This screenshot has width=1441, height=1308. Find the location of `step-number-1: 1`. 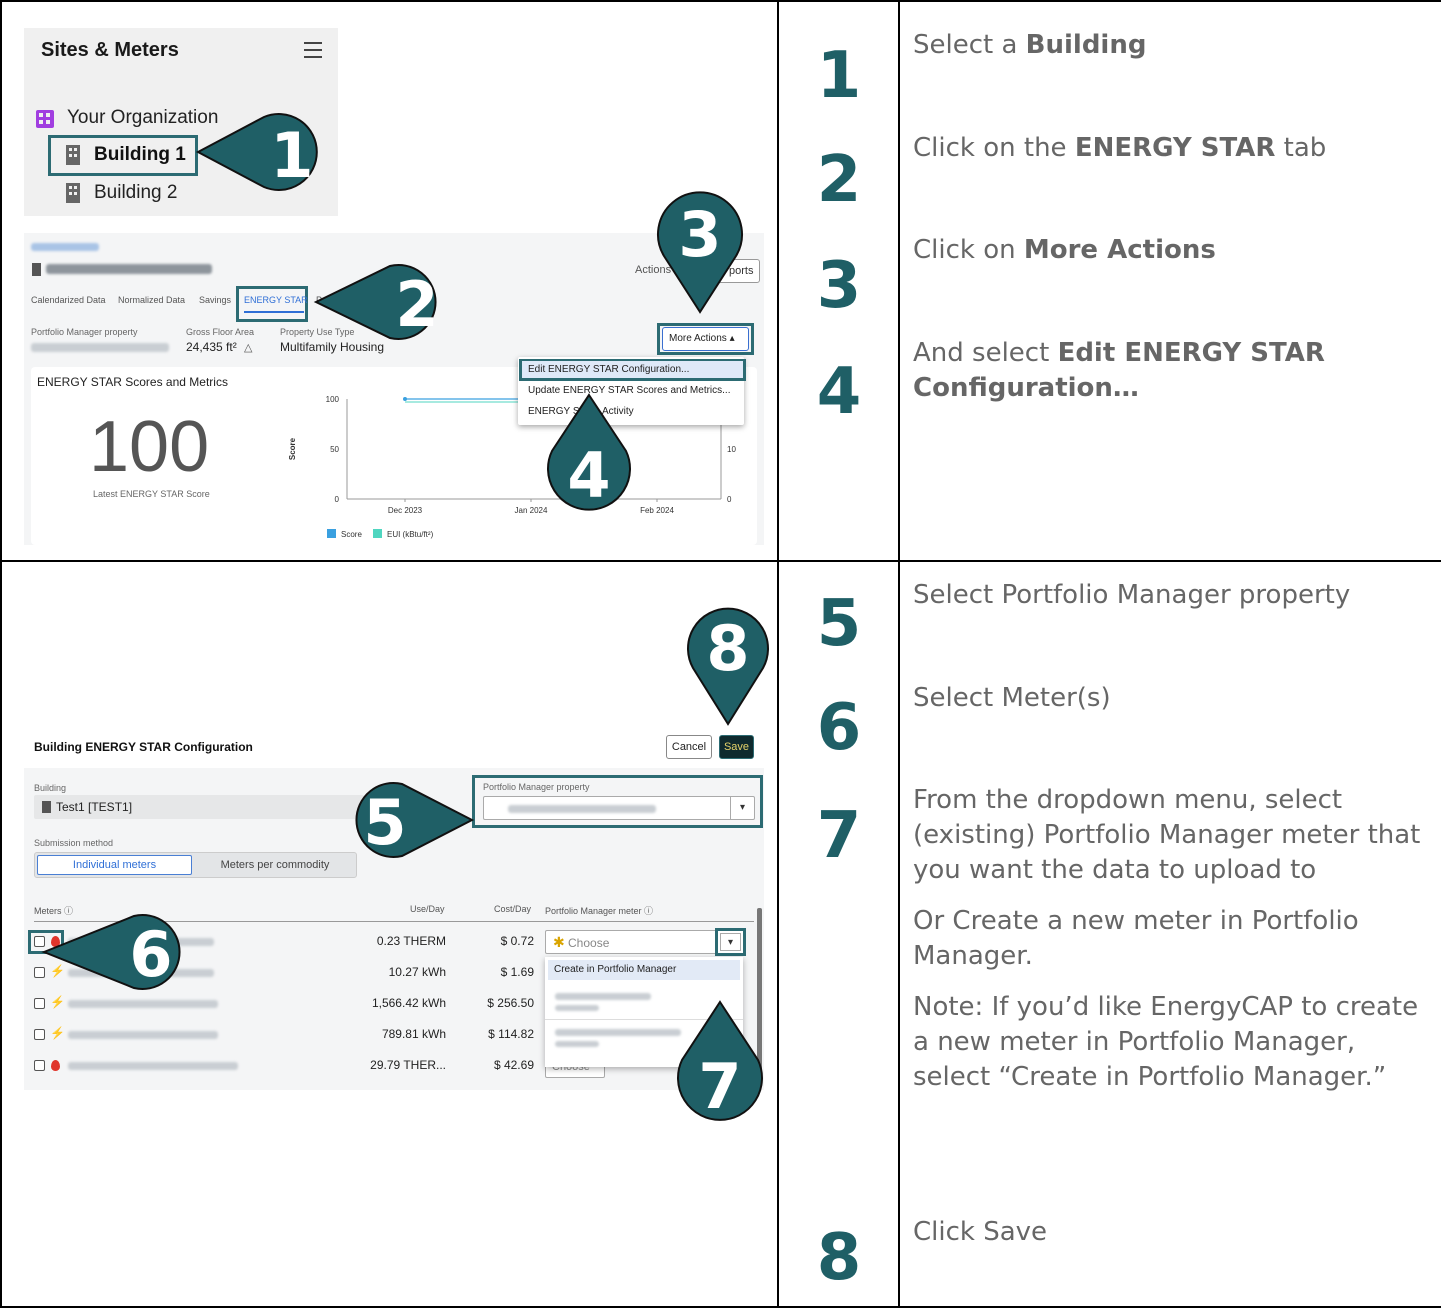

step-number-1: 1 is located at coordinates (839, 76).